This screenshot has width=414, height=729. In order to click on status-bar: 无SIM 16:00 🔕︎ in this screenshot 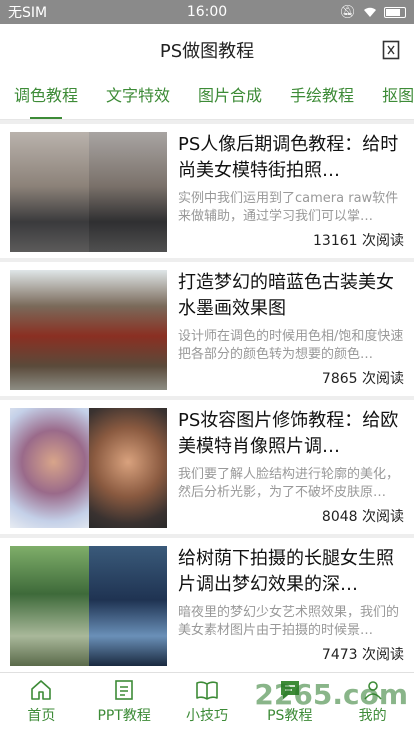, I will do `click(207, 12)`.